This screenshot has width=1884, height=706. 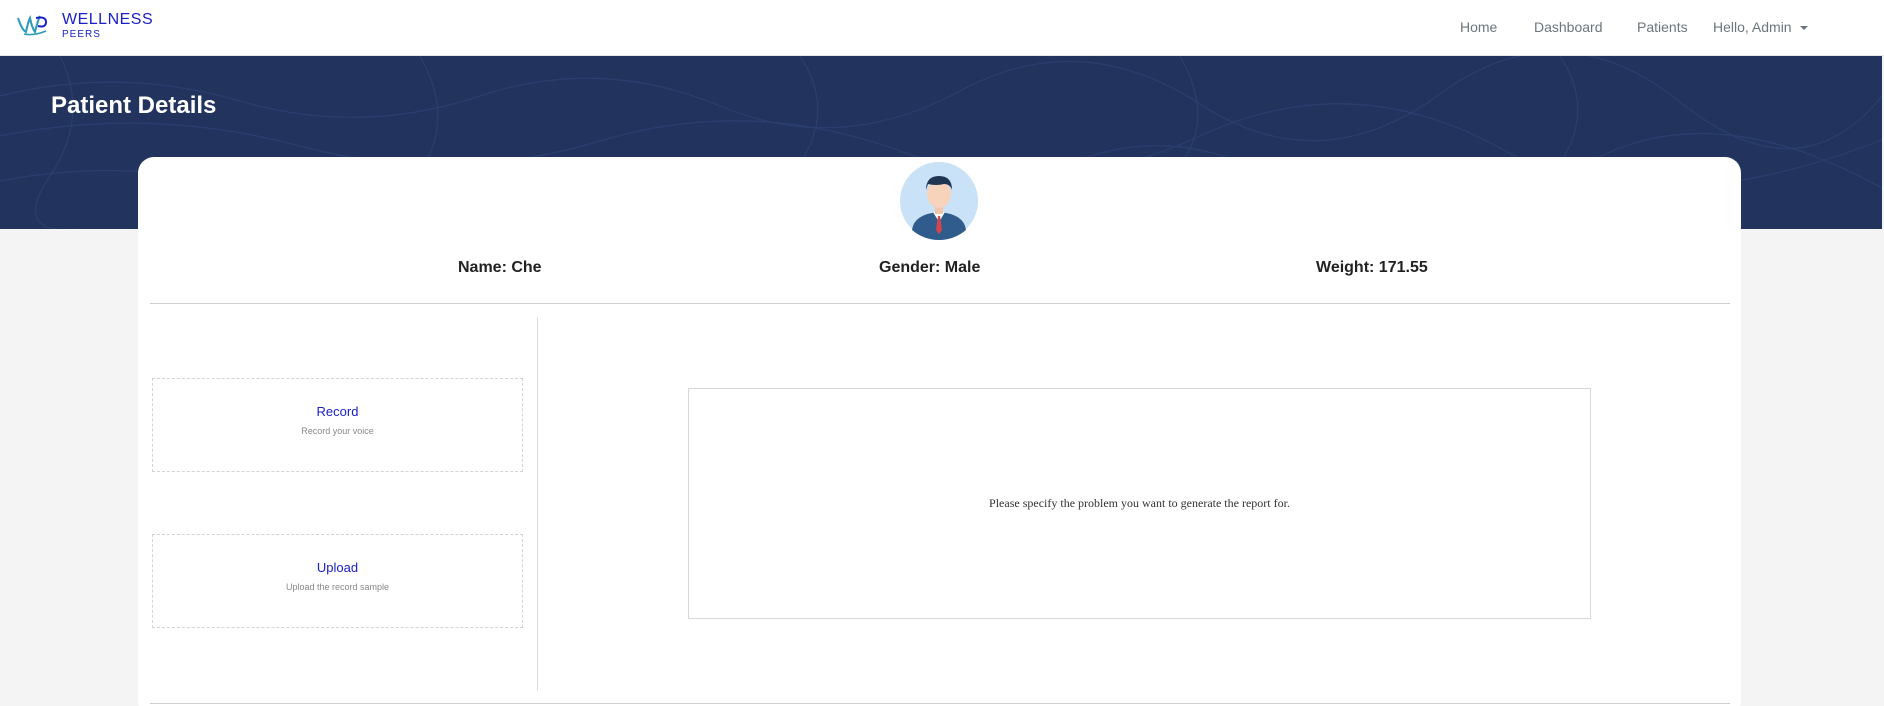 What do you see at coordinates (1372, 267) in the screenshot?
I see `patient-weight: Weight: 171.55` at bounding box center [1372, 267].